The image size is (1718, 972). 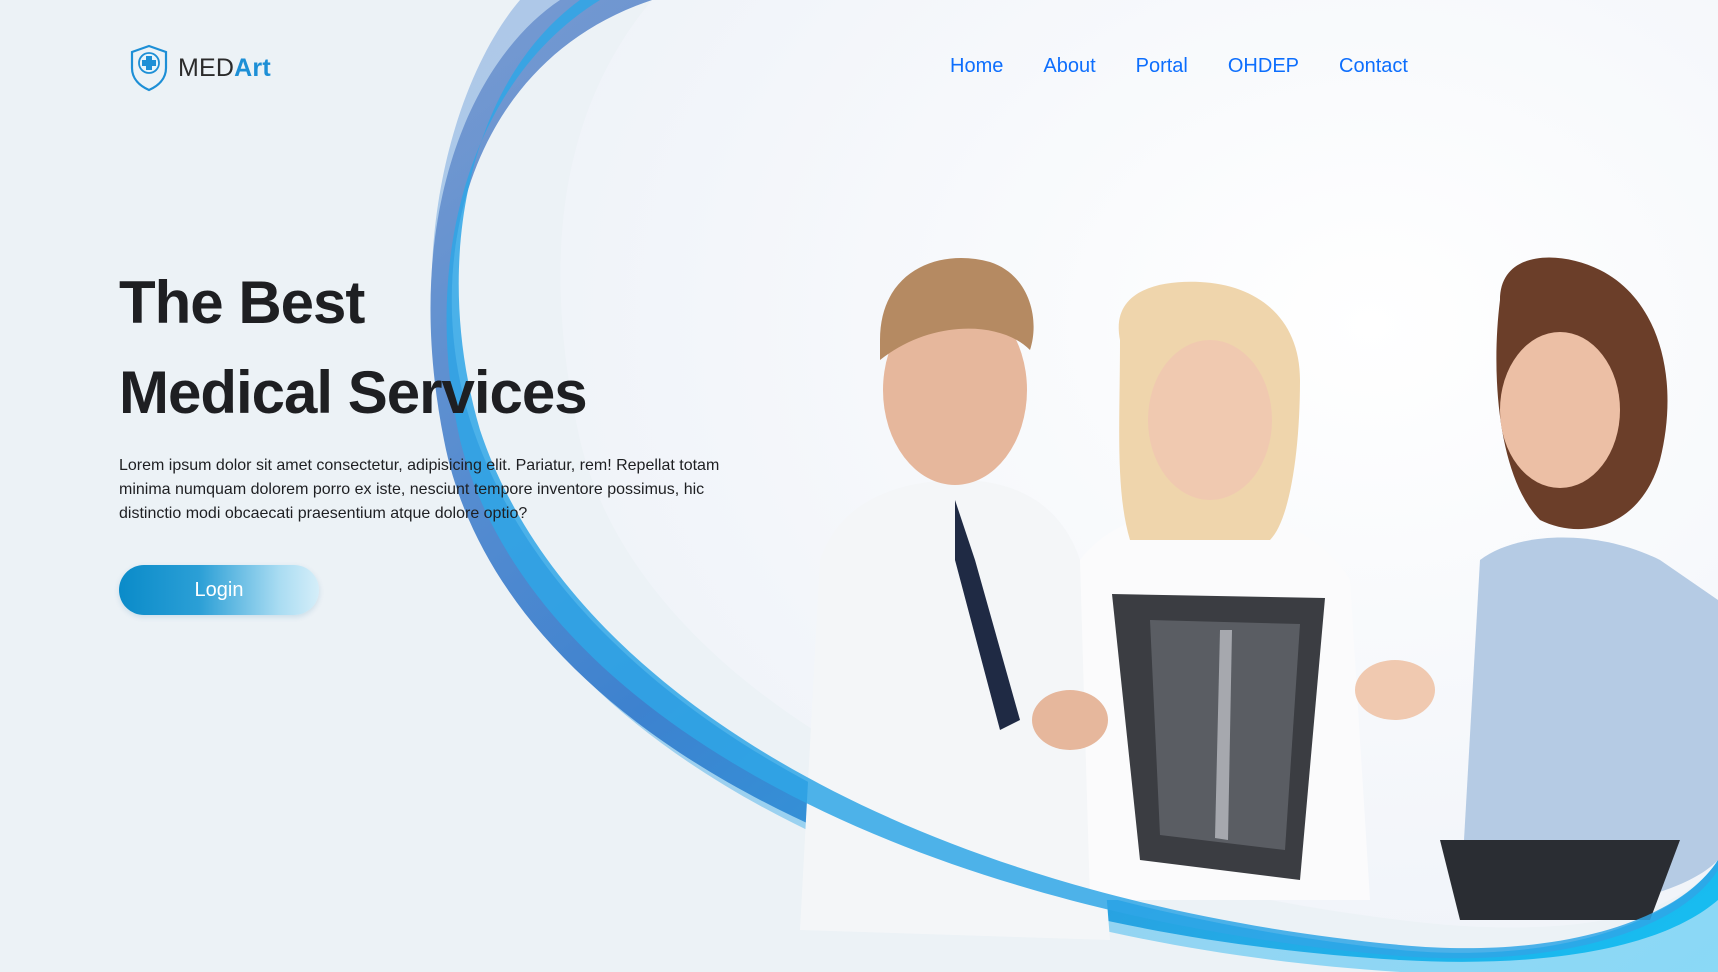 What do you see at coordinates (353, 392) in the screenshot?
I see `hero-title-line-2: Medical Services` at bounding box center [353, 392].